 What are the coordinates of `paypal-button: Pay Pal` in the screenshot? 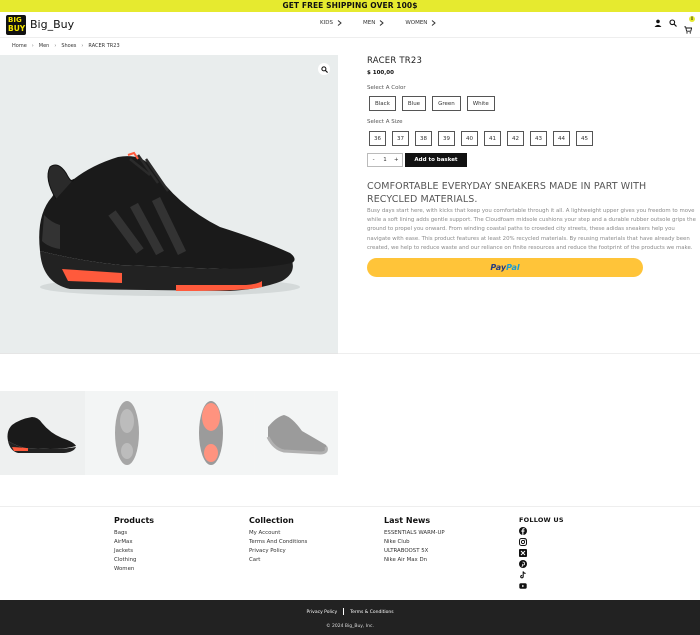 It's located at (505, 267).